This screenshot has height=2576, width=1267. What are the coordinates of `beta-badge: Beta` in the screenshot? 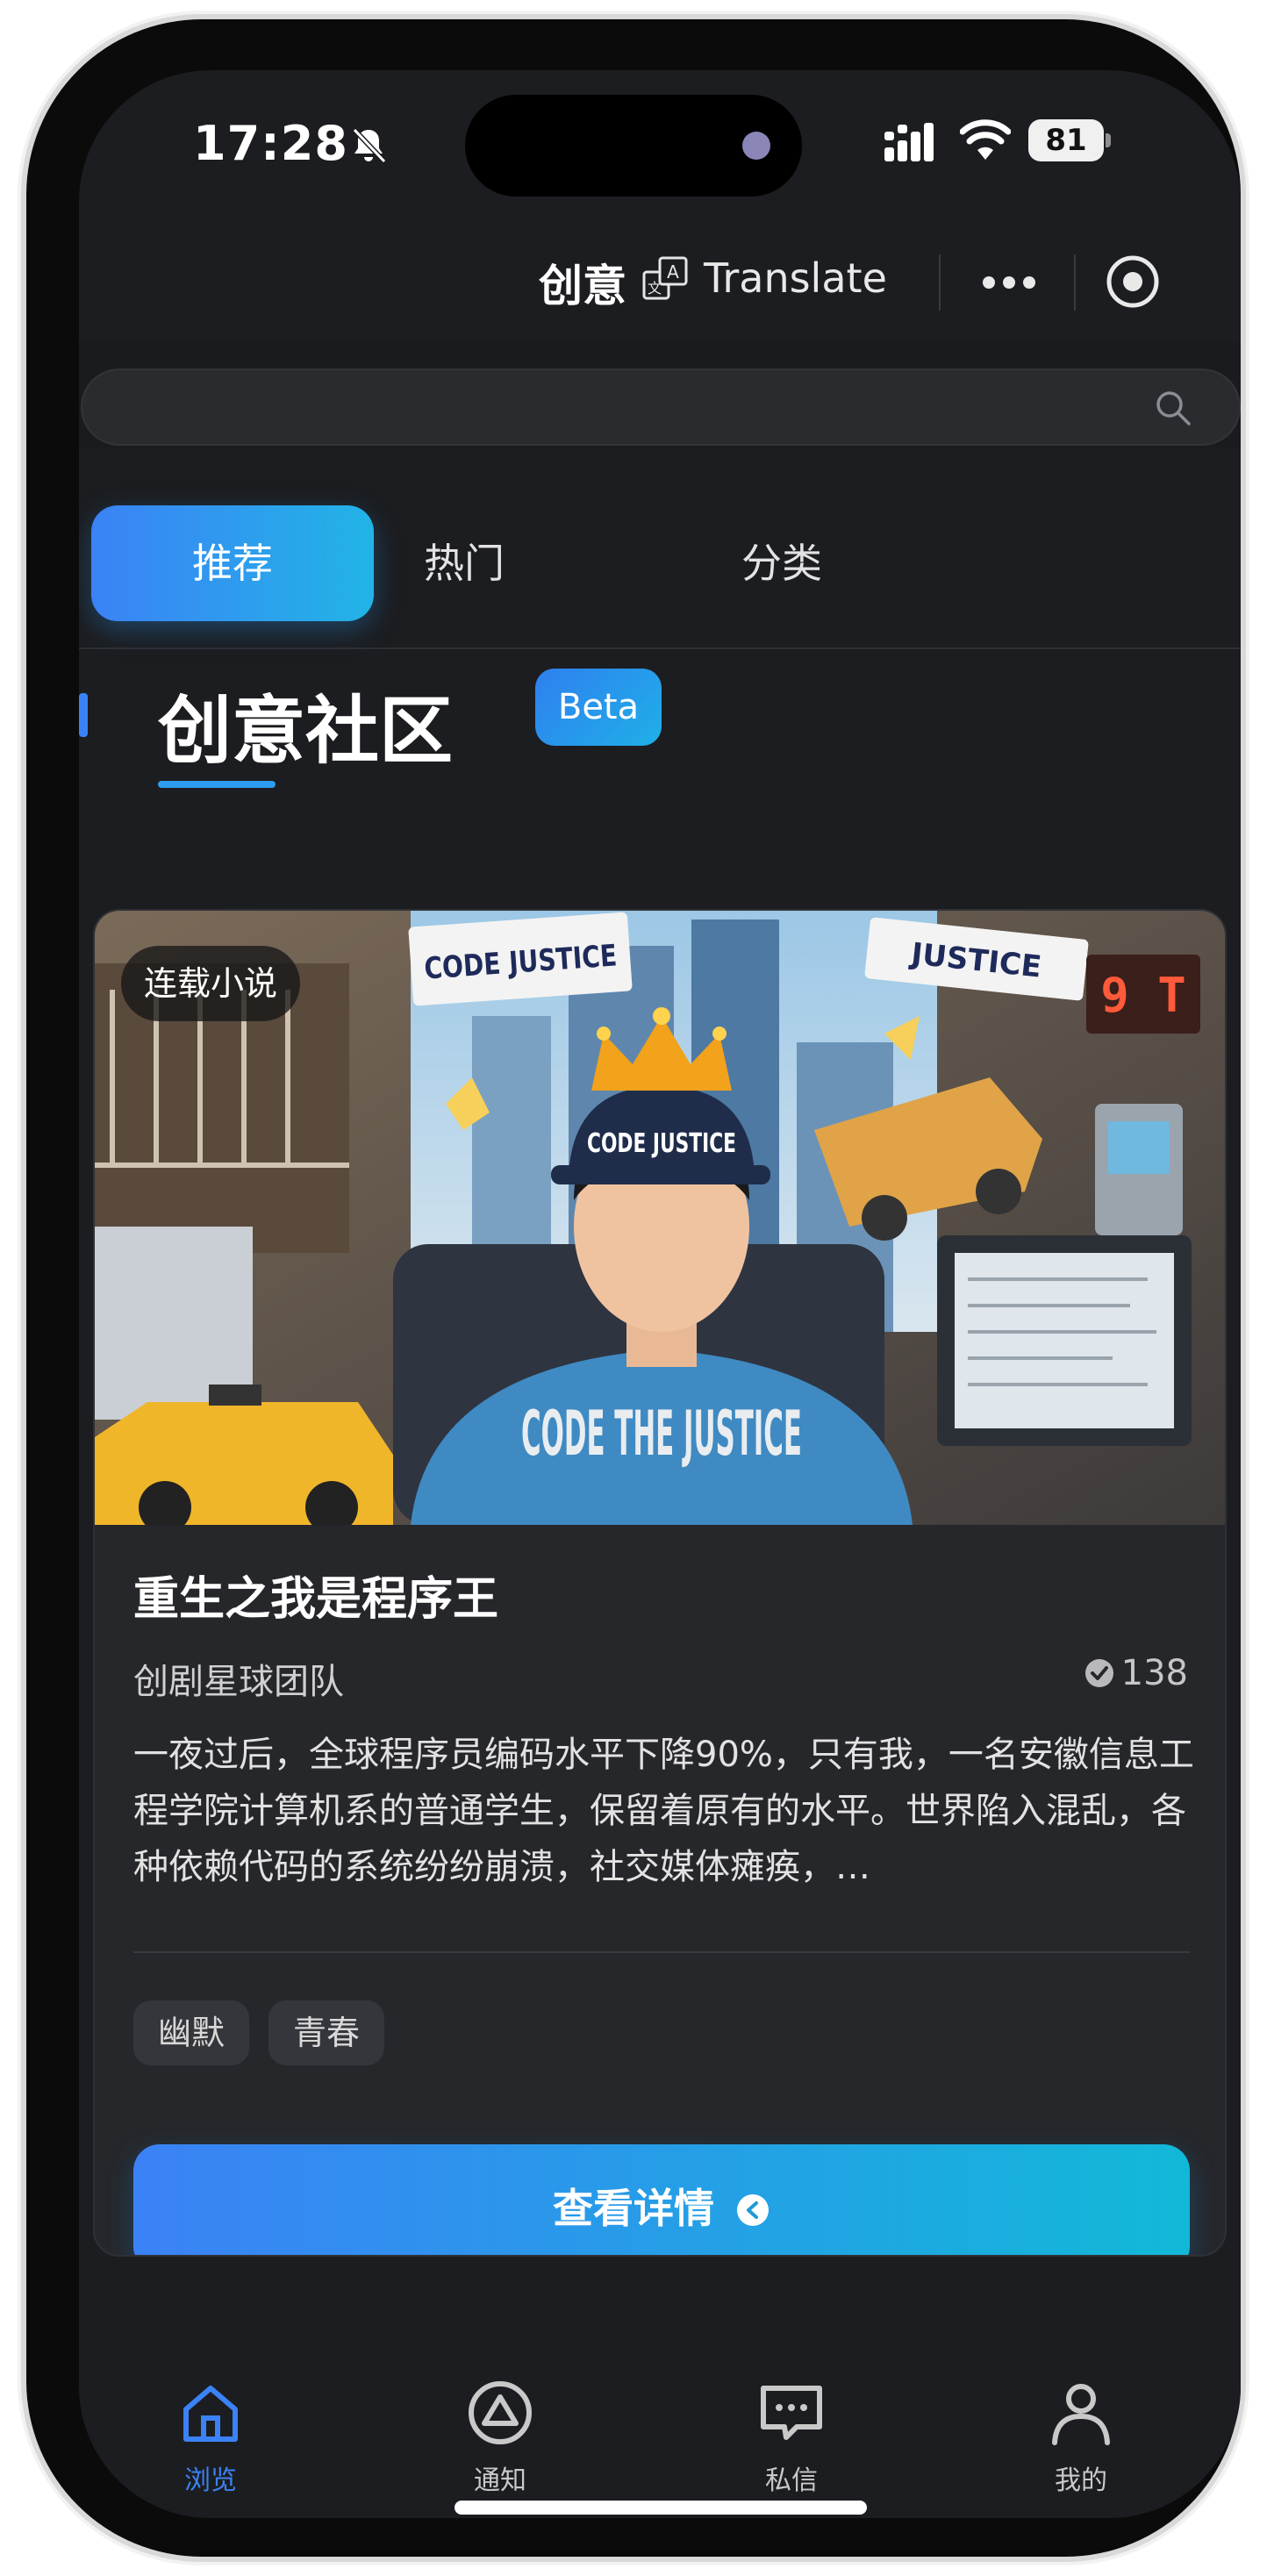 It's located at (598, 707).